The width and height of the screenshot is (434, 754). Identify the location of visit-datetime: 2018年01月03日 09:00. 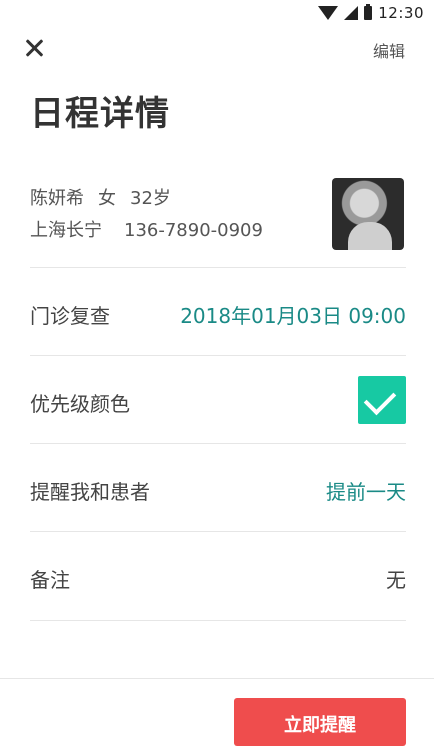
(293, 314).